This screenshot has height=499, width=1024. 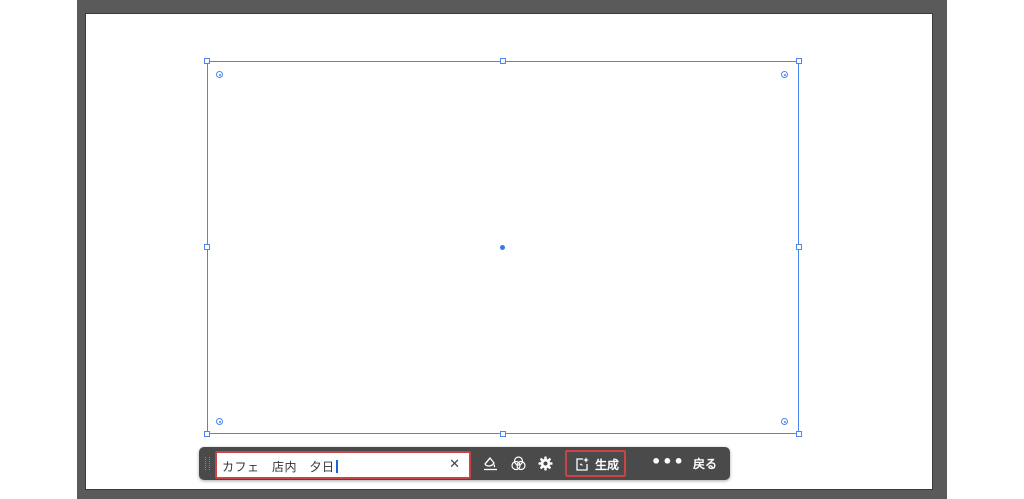 I want to click on prompt-input: カフェ 店内 夕日 ✕, so click(x=343, y=465).